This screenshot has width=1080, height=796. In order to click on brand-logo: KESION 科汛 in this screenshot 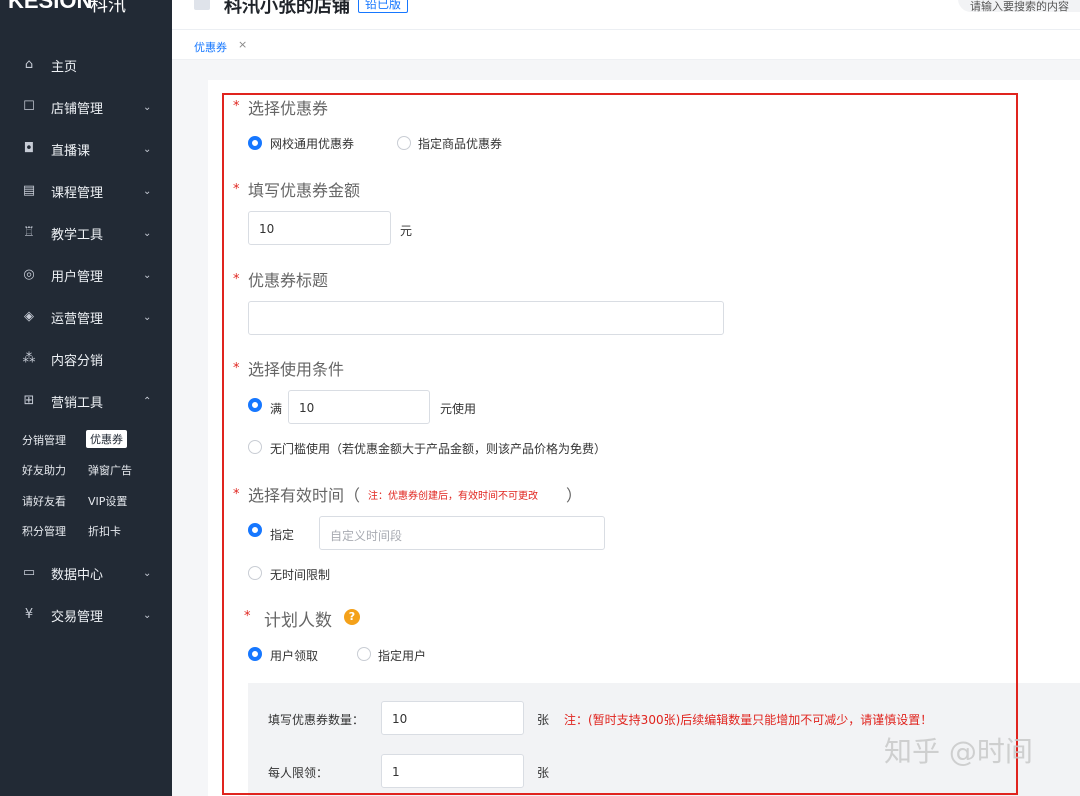, I will do `click(86, 8)`.